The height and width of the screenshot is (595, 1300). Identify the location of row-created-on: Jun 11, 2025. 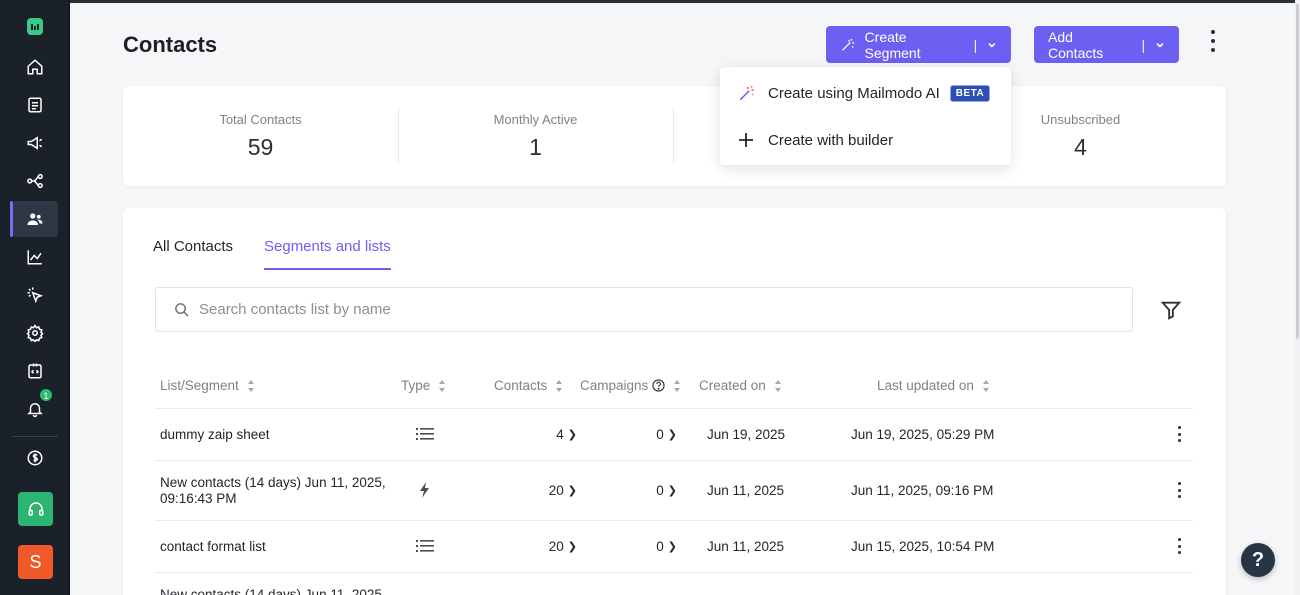
(746, 546).